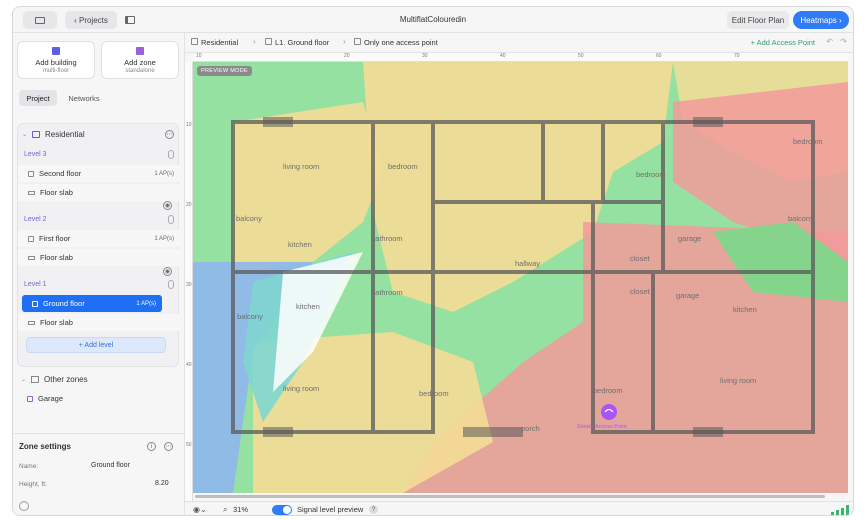 The width and height of the screenshot is (866, 520). What do you see at coordinates (640, 258) in the screenshot?
I see `room-label: closet` at bounding box center [640, 258].